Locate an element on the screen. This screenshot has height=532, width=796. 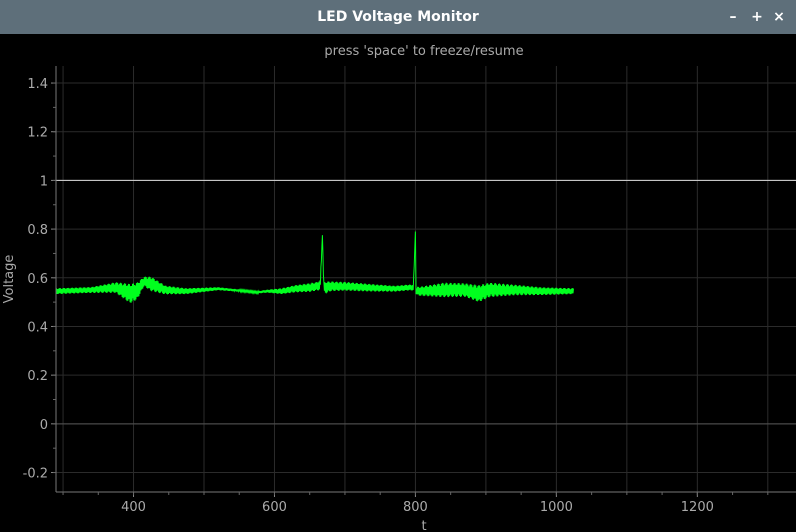
window-title: LED Voltage Monitor is located at coordinates (398, 17).